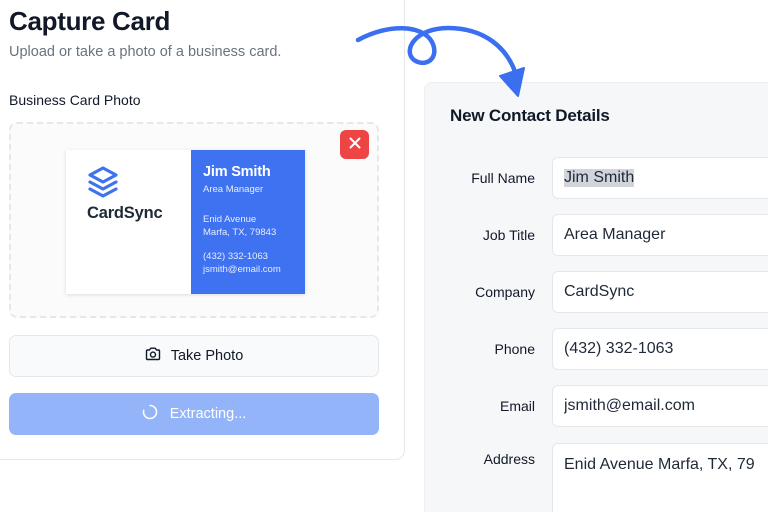 This screenshot has width=768, height=512. I want to click on address-field: Enid Avenue Marfa, TX, 79, so click(660, 477).